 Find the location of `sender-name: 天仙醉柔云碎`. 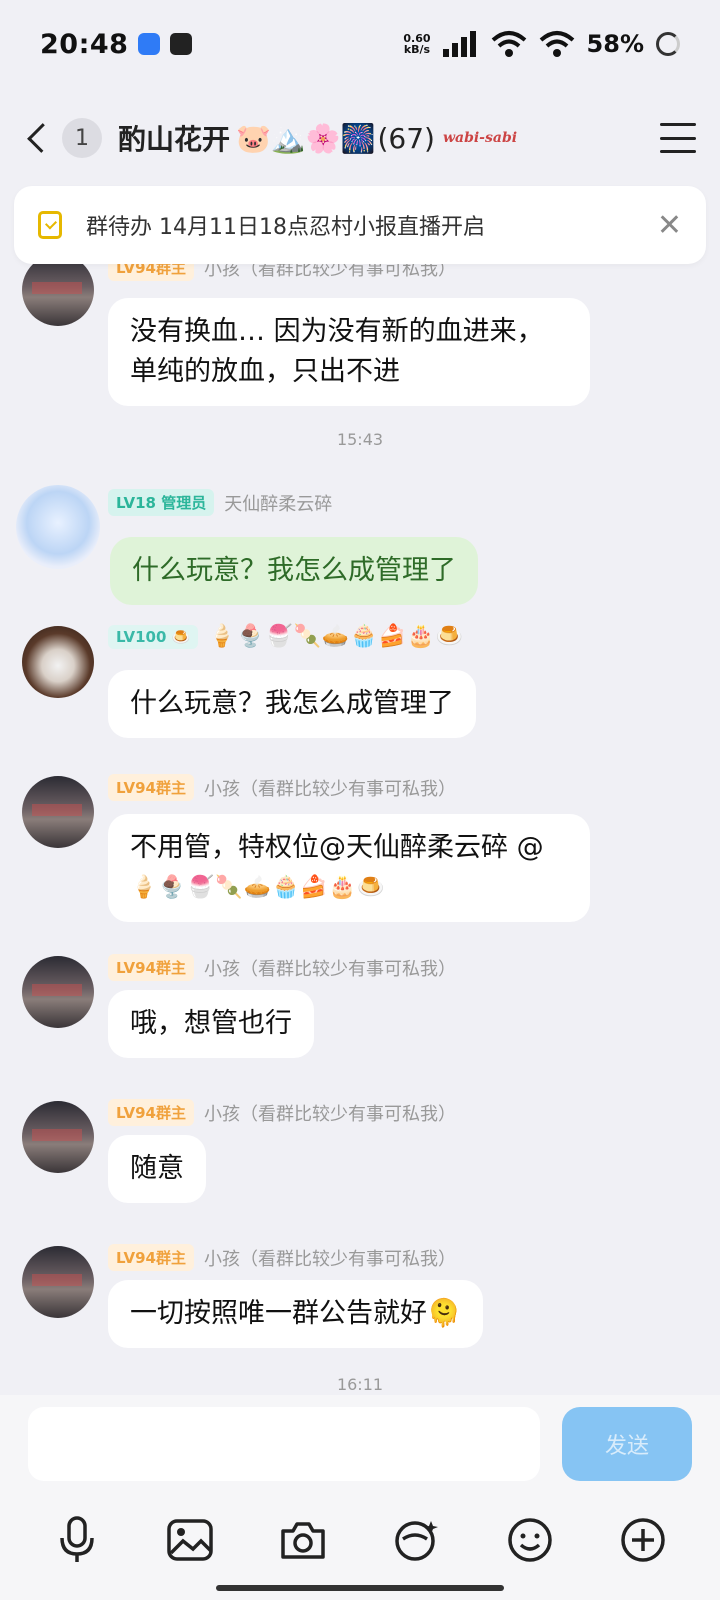

sender-name: 天仙醉柔云碎 is located at coordinates (278, 504).